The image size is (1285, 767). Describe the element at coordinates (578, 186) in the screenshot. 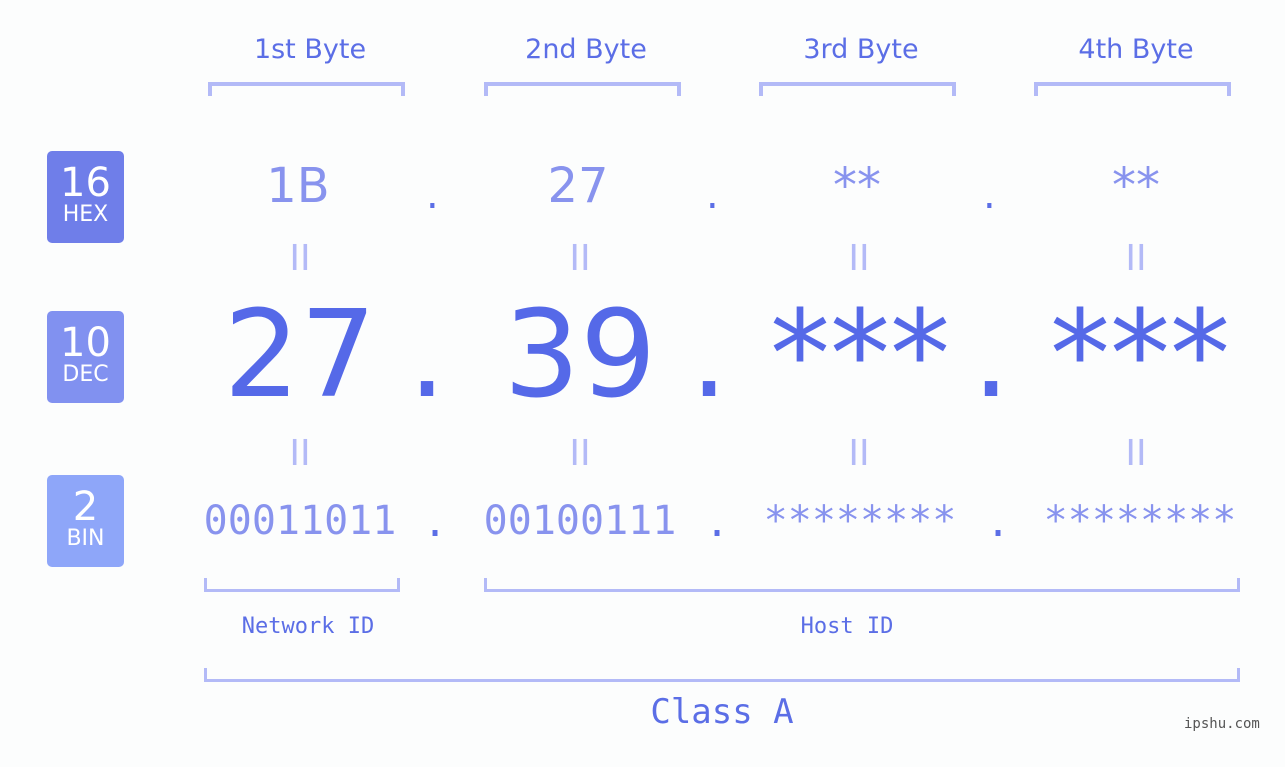

I see `hex-byte-2: 27` at that location.